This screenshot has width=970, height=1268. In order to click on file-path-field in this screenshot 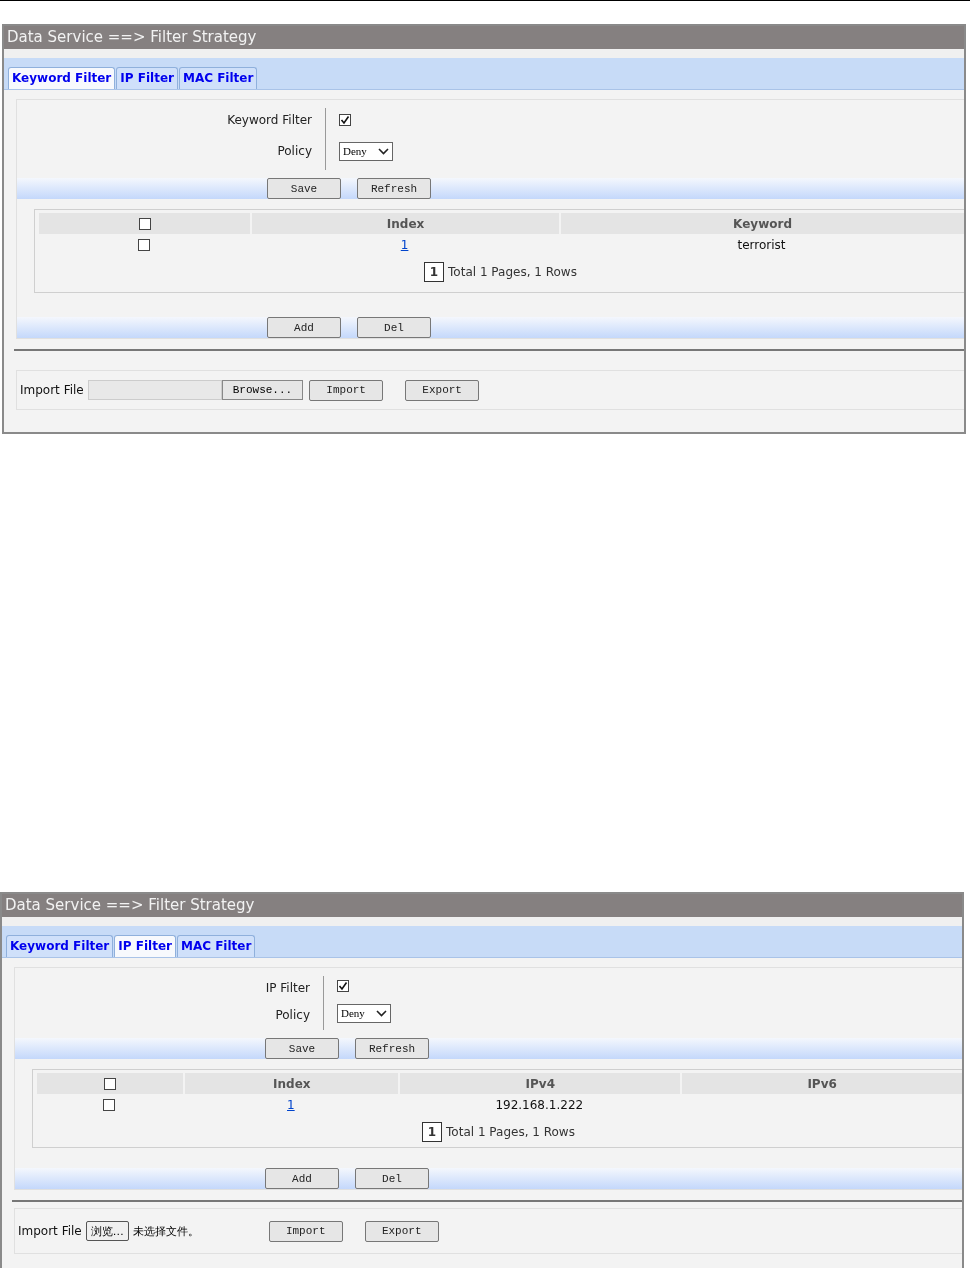, I will do `click(154, 390)`.